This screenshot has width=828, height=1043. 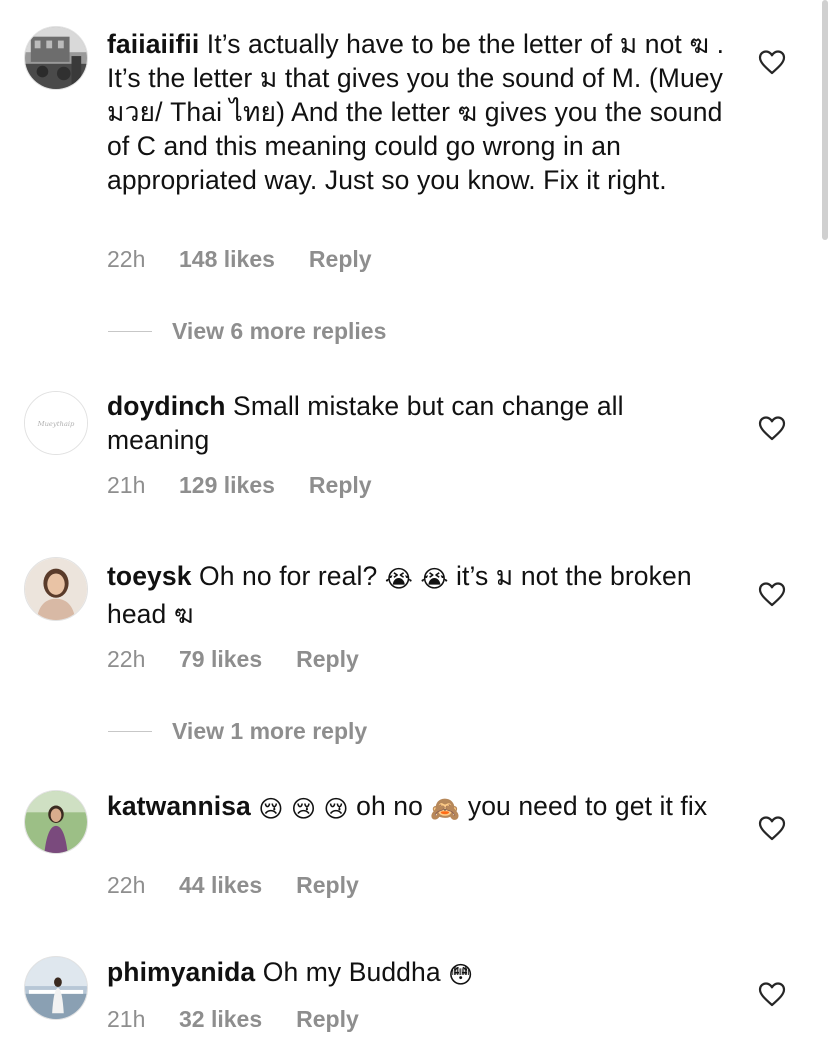 I want to click on comment-text: phimyanida Oh my Buddha 😳, so click(x=417, y=974).